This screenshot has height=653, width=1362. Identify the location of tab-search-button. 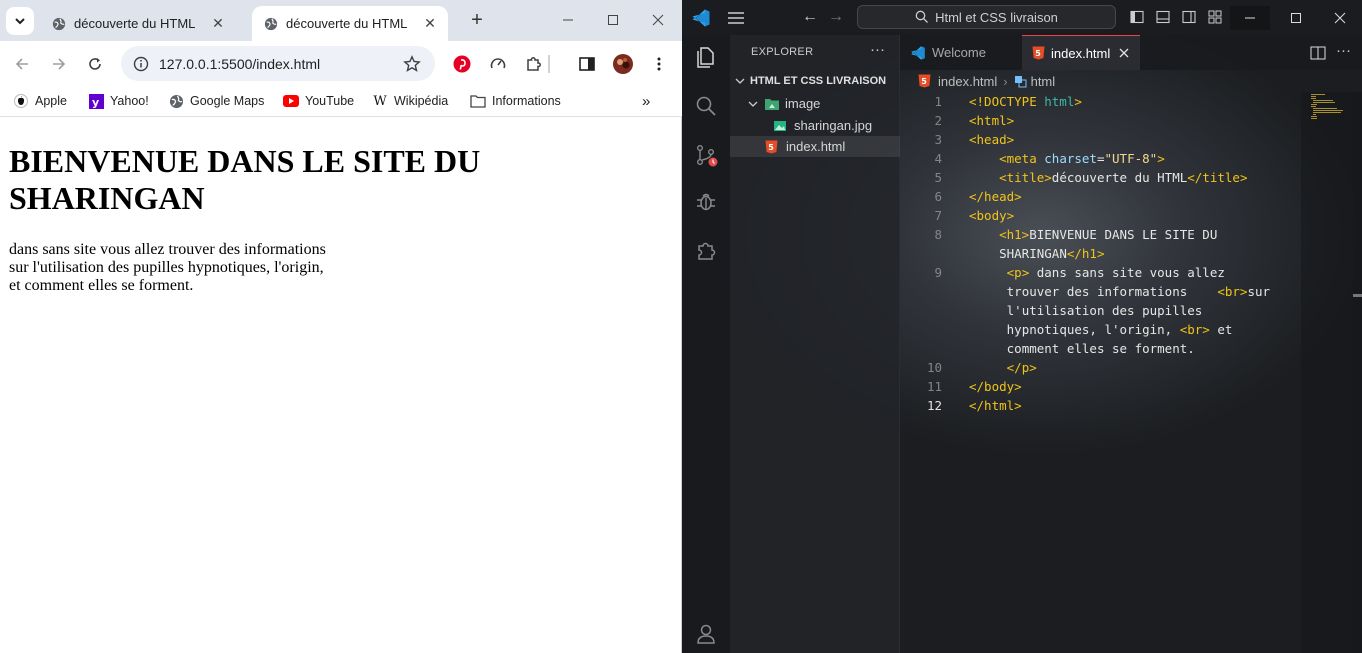
(20, 21).